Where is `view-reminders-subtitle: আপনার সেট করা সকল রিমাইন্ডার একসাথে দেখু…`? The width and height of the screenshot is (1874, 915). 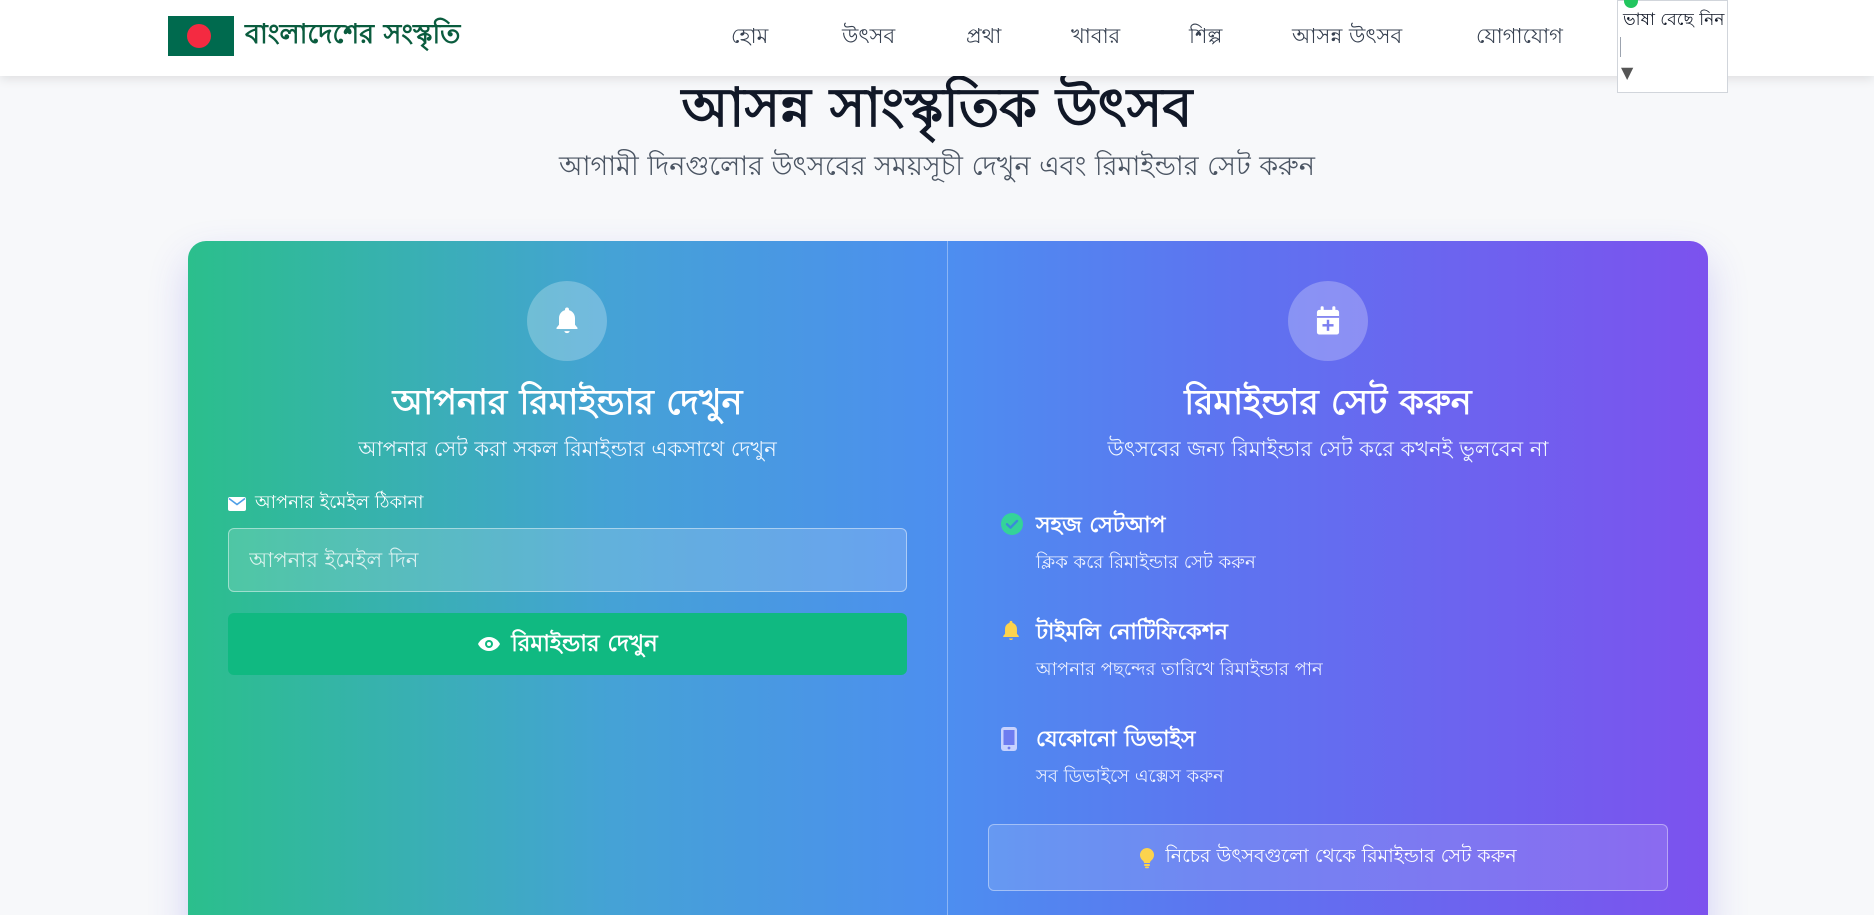
view-reminders-subtitle: আপনার সেট করা সকল রিমাইন্ডার একসাথে দেখু… is located at coordinates (567, 449).